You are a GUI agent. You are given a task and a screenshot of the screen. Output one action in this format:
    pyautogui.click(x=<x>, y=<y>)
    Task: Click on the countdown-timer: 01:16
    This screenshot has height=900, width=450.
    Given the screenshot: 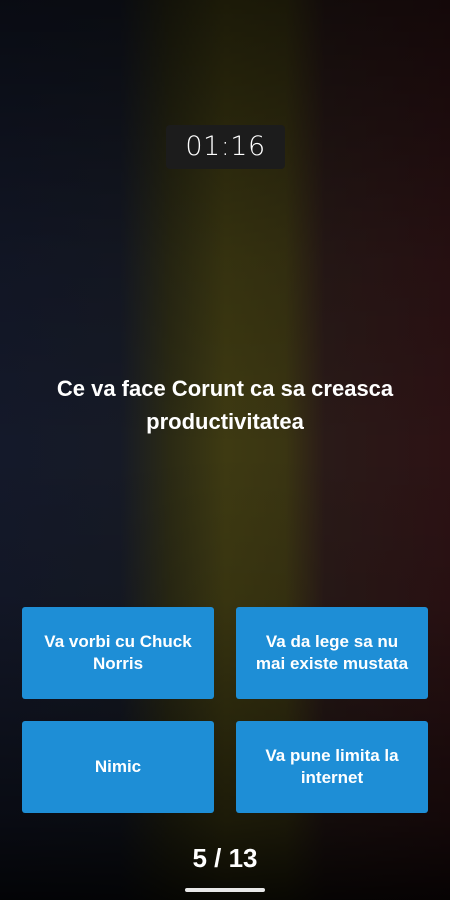 What is the action you would take?
    pyautogui.click(x=225, y=147)
    